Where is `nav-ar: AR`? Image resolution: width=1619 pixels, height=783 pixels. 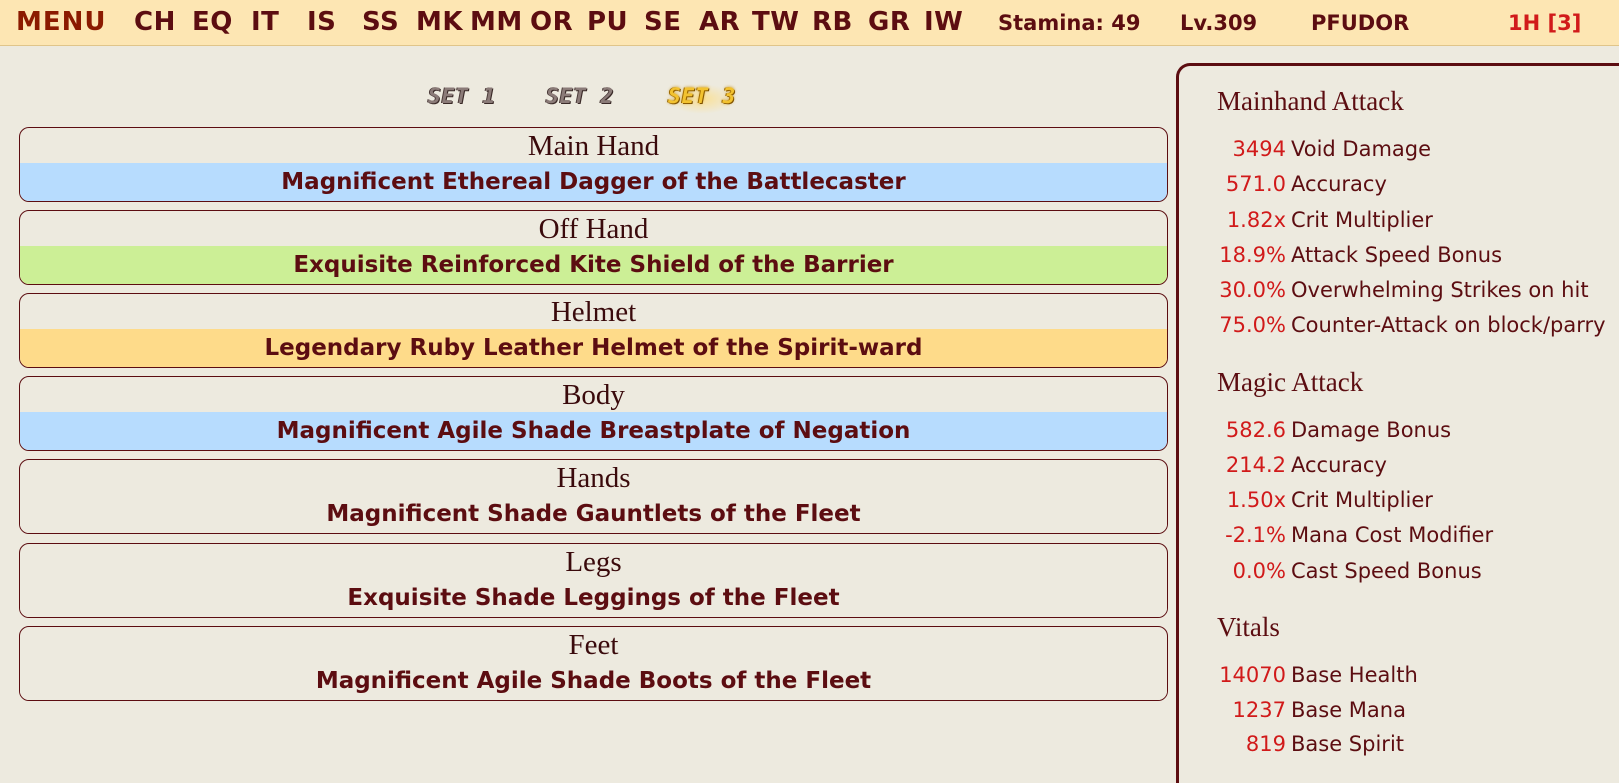
nav-ar: AR is located at coordinates (719, 22).